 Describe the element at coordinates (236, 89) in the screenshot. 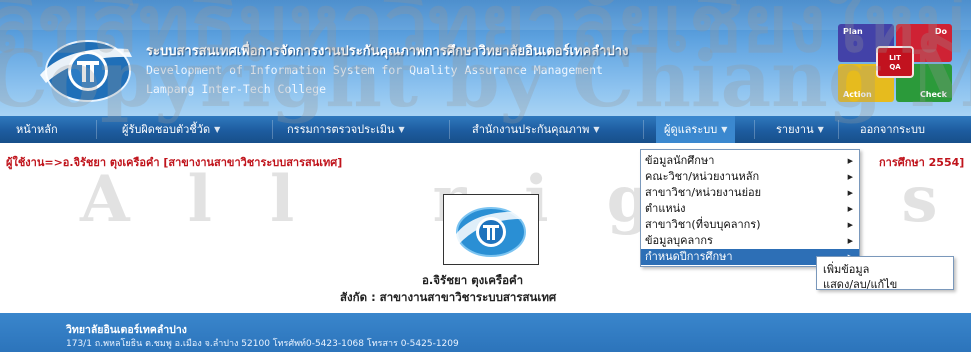

I see `college-name-english: Lampang Inter-Tech College` at that location.